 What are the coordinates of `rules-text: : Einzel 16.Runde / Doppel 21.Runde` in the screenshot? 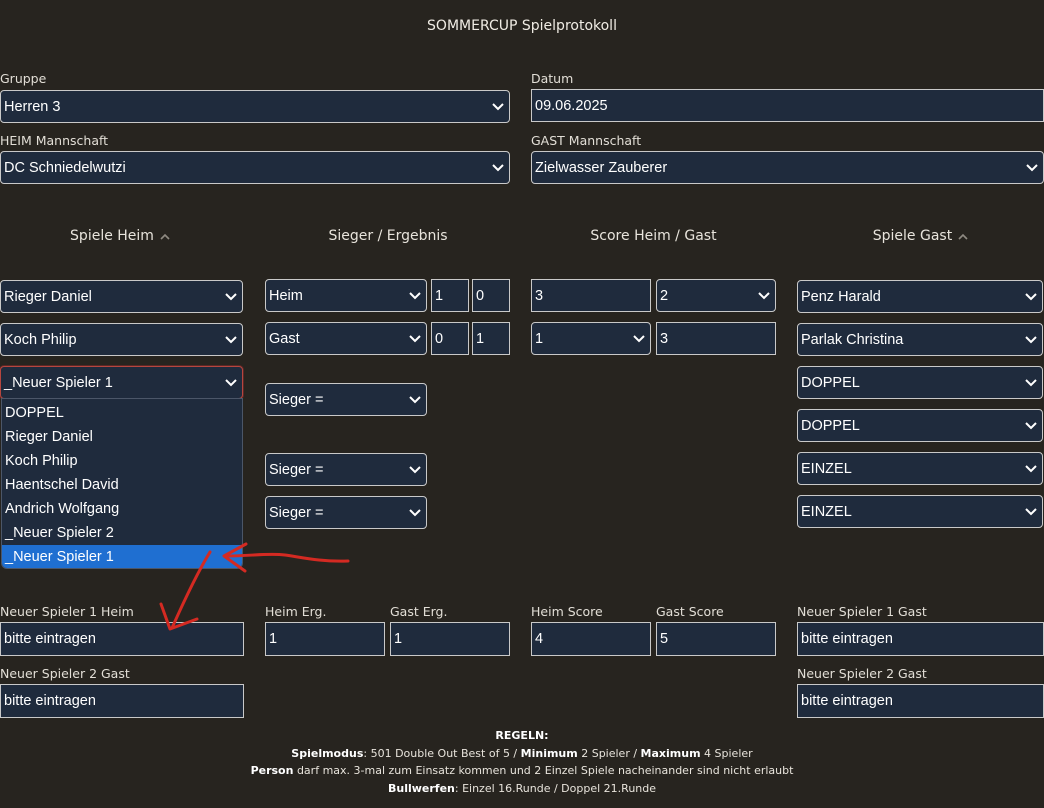 It's located at (555, 788).